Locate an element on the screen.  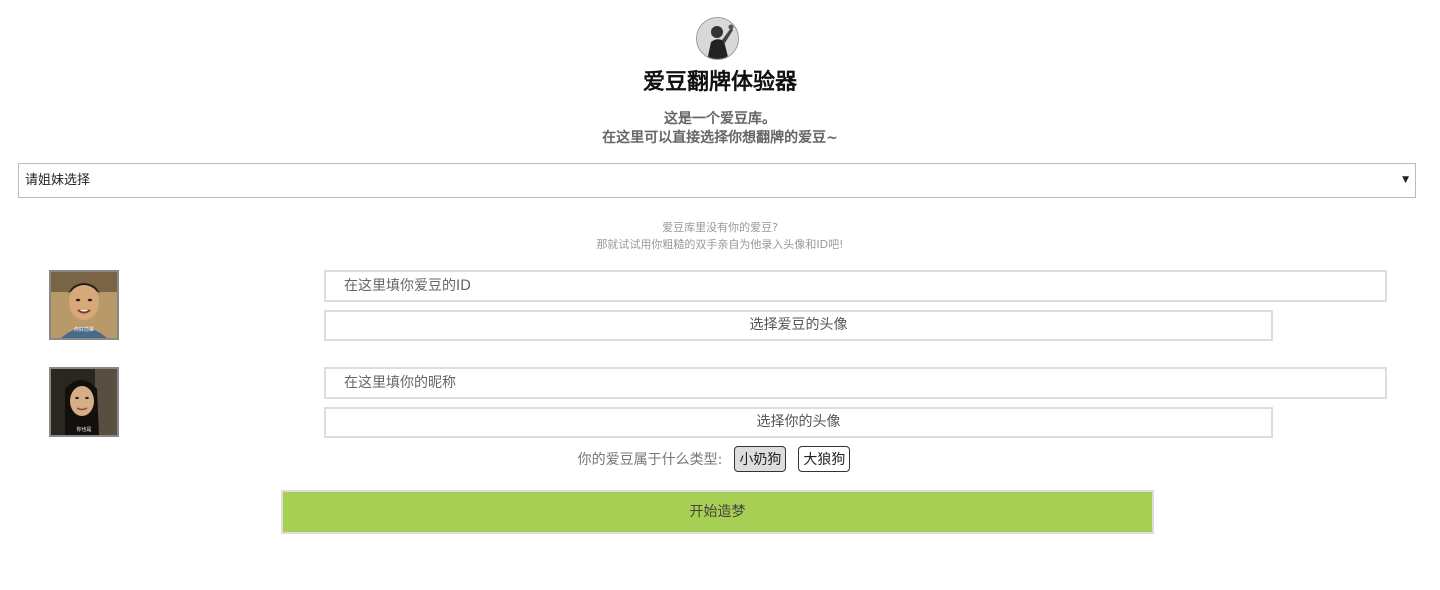
user-photo-icon is located at coordinates (717, 38).